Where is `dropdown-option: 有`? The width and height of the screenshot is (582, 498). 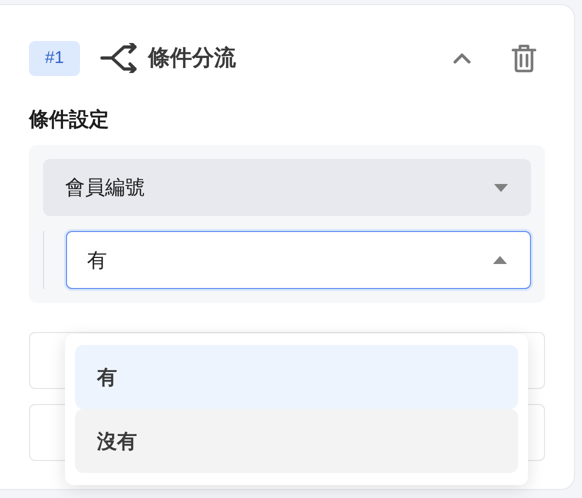 dropdown-option: 有 is located at coordinates (296, 377).